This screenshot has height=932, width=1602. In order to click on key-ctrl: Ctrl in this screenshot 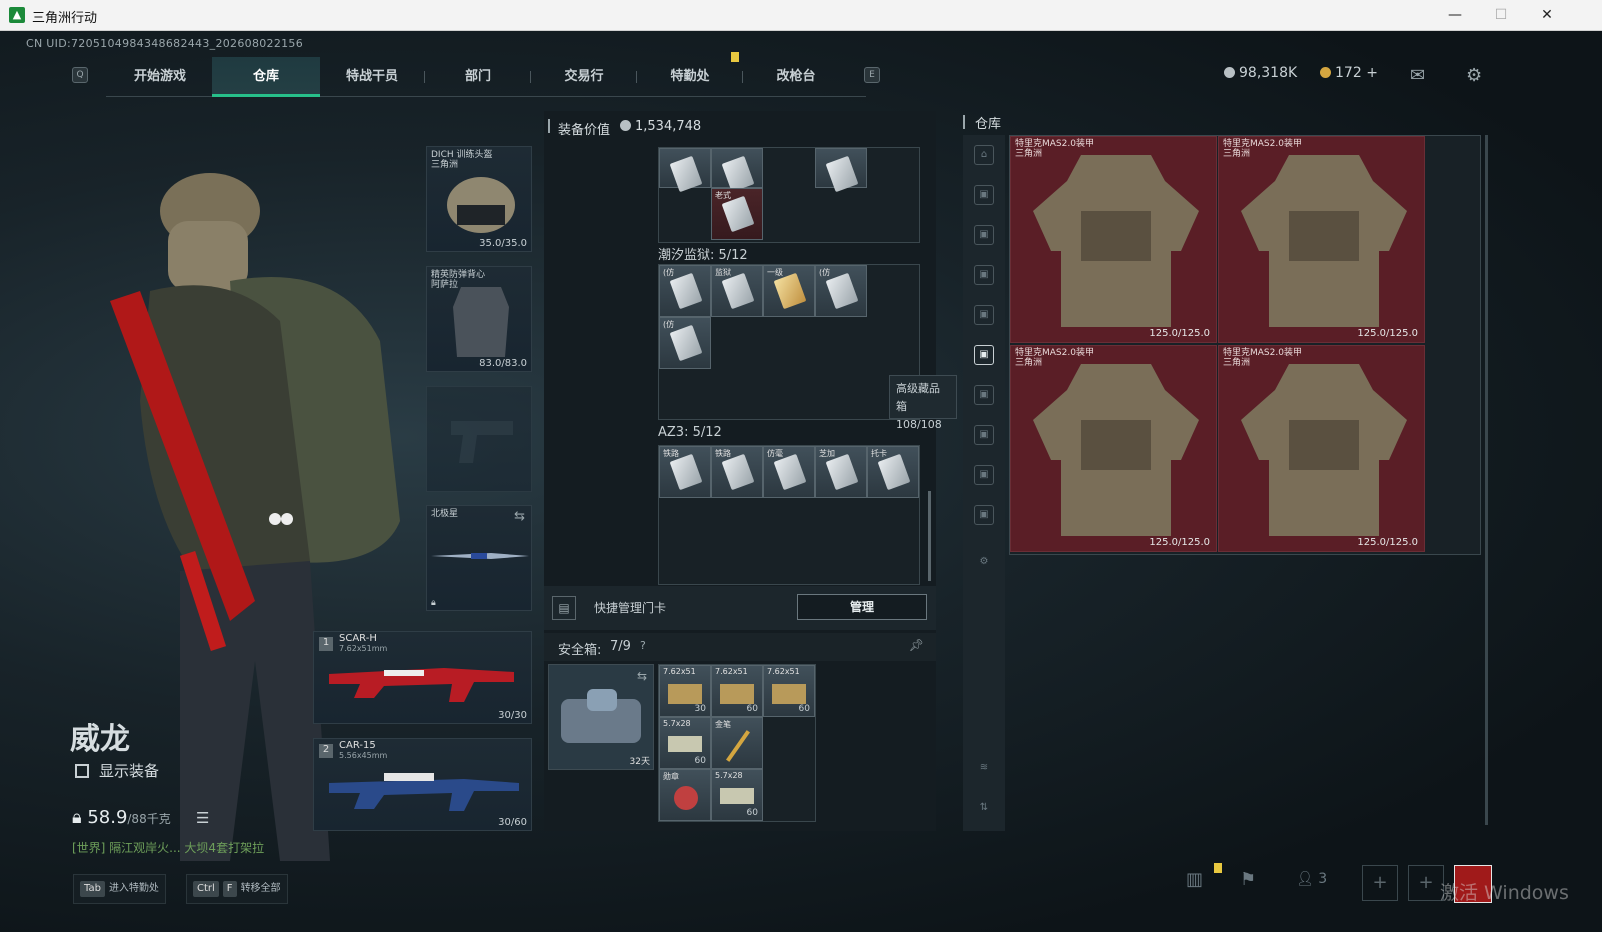, I will do `click(206, 889)`.